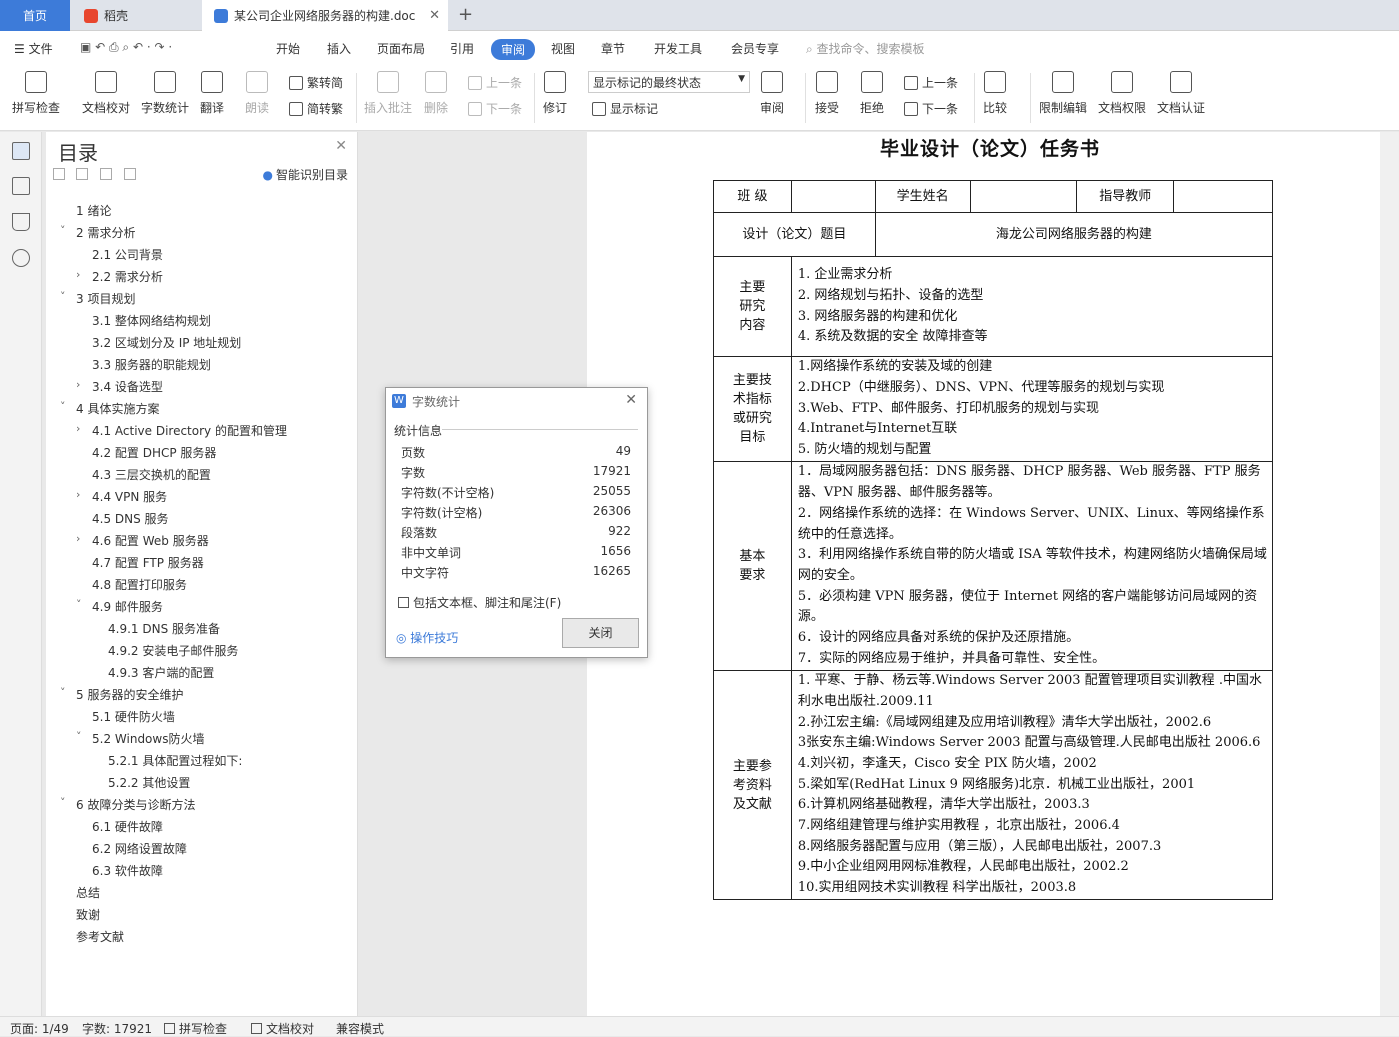  Describe the element at coordinates (827, 93) in the screenshot. I see `accept-button: 接受` at that location.